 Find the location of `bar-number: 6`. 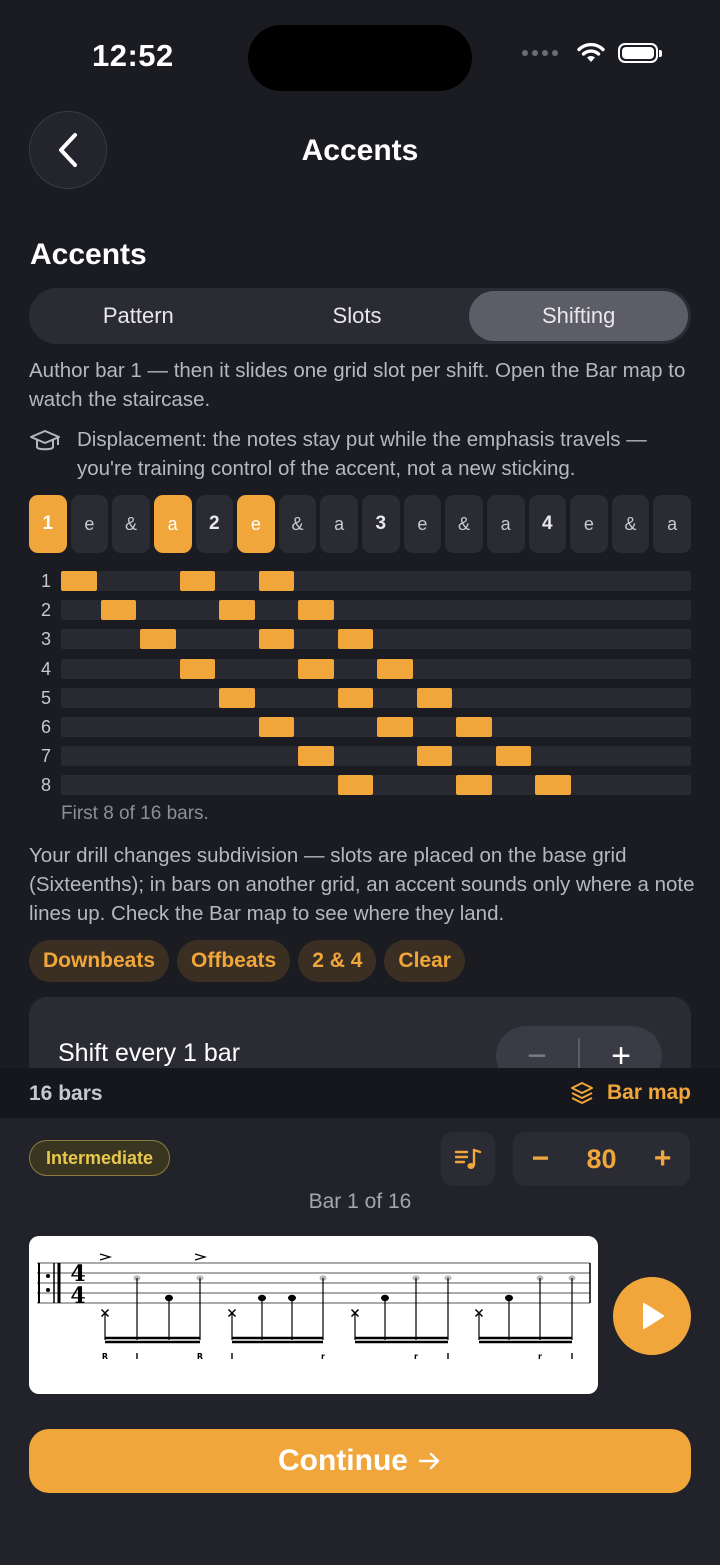

bar-number: 6 is located at coordinates (45, 726).